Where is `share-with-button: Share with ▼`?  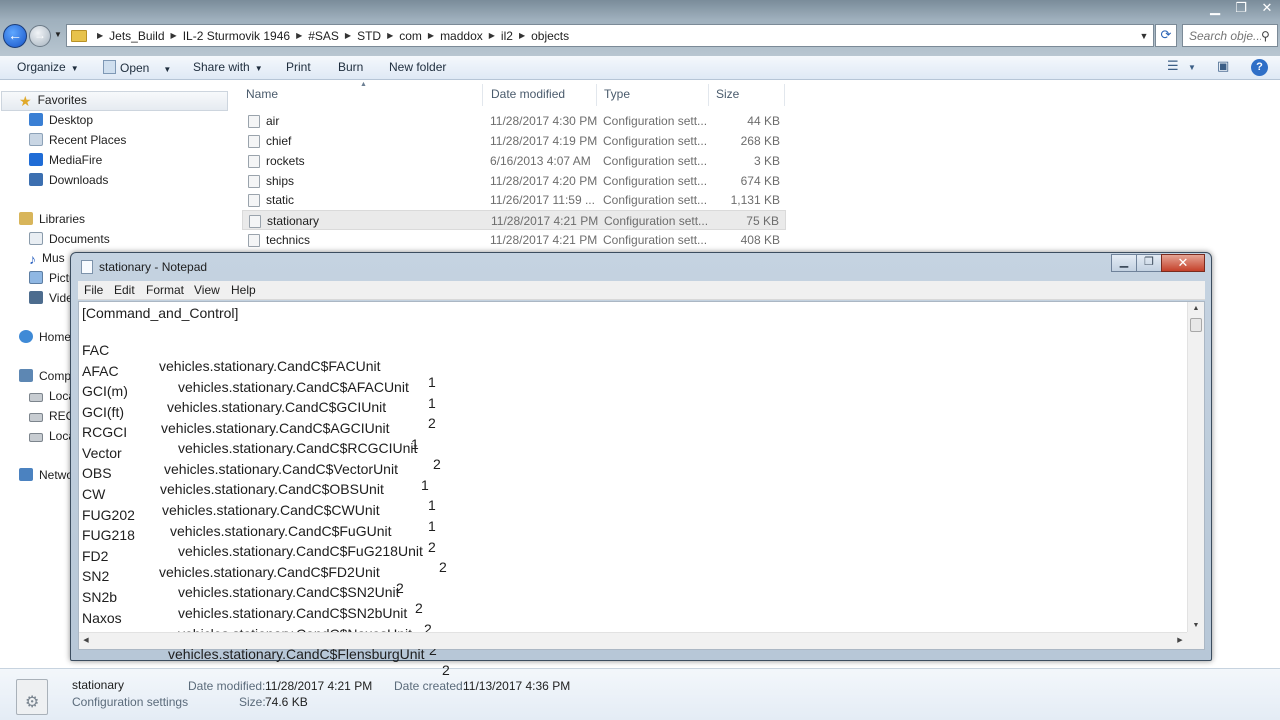 share-with-button: Share with ▼ is located at coordinates (228, 67).